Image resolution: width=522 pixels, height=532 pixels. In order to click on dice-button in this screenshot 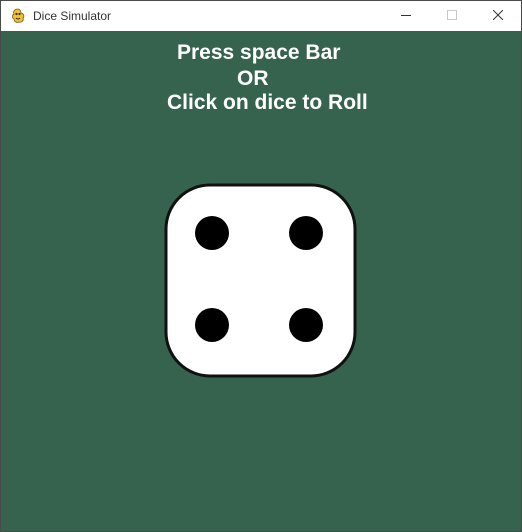, I will do `click(260, 280)`.